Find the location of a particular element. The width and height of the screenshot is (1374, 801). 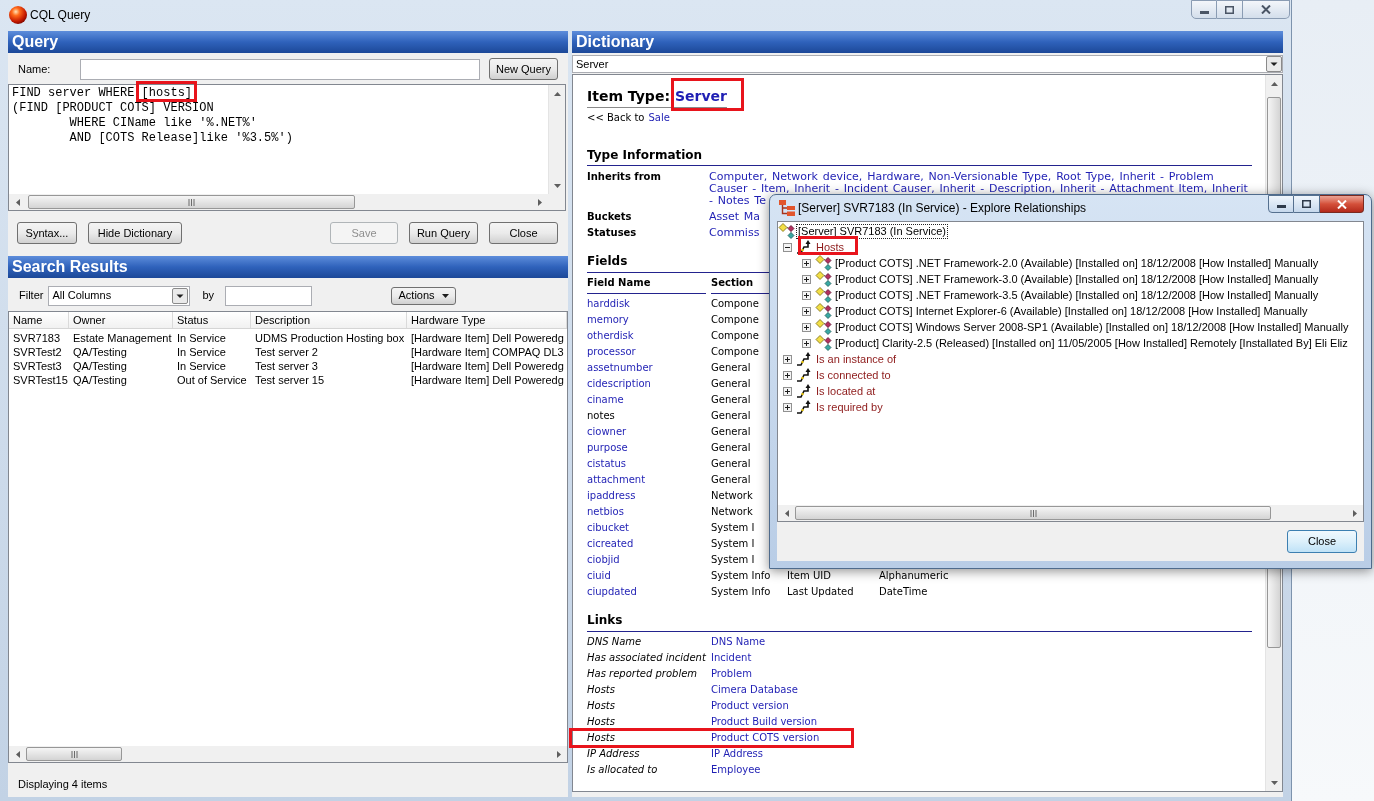

link-relation: DNS Name is located at coordinates (614, 641).